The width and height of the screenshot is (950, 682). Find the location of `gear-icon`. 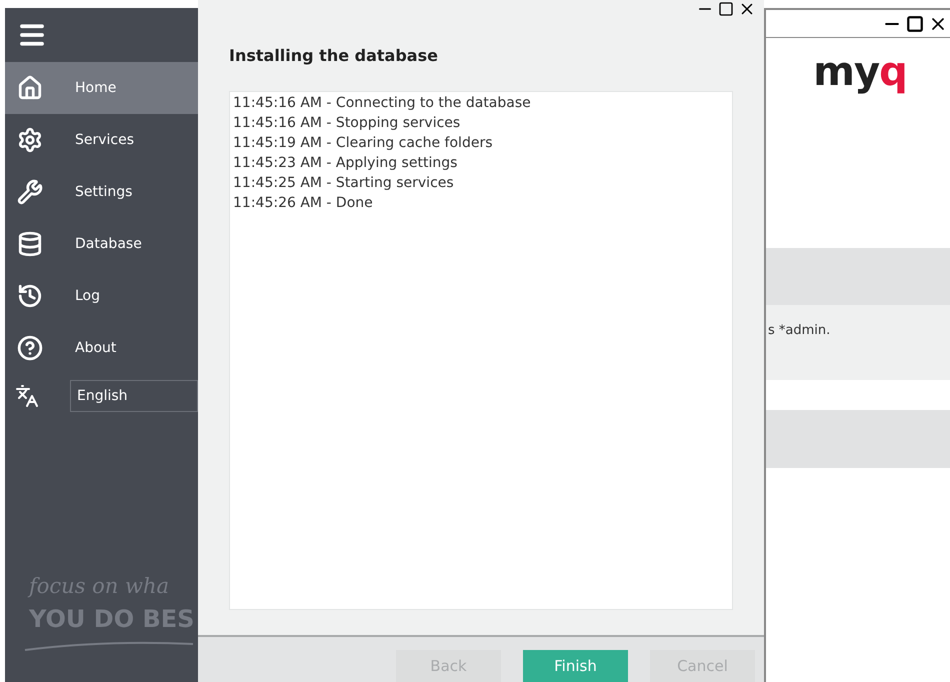

gear-icon is located at coordinates (30, 140).